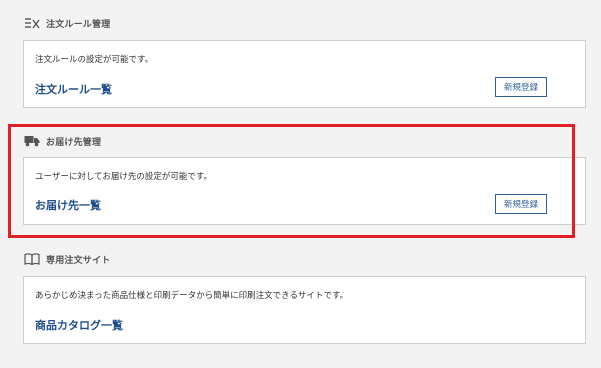  What do you see at coordinates (123, 177) in the screenshot?
I see `card-description: ユーザーに対してお届け先の設定が可能です。` at bounding box center [123, 177].